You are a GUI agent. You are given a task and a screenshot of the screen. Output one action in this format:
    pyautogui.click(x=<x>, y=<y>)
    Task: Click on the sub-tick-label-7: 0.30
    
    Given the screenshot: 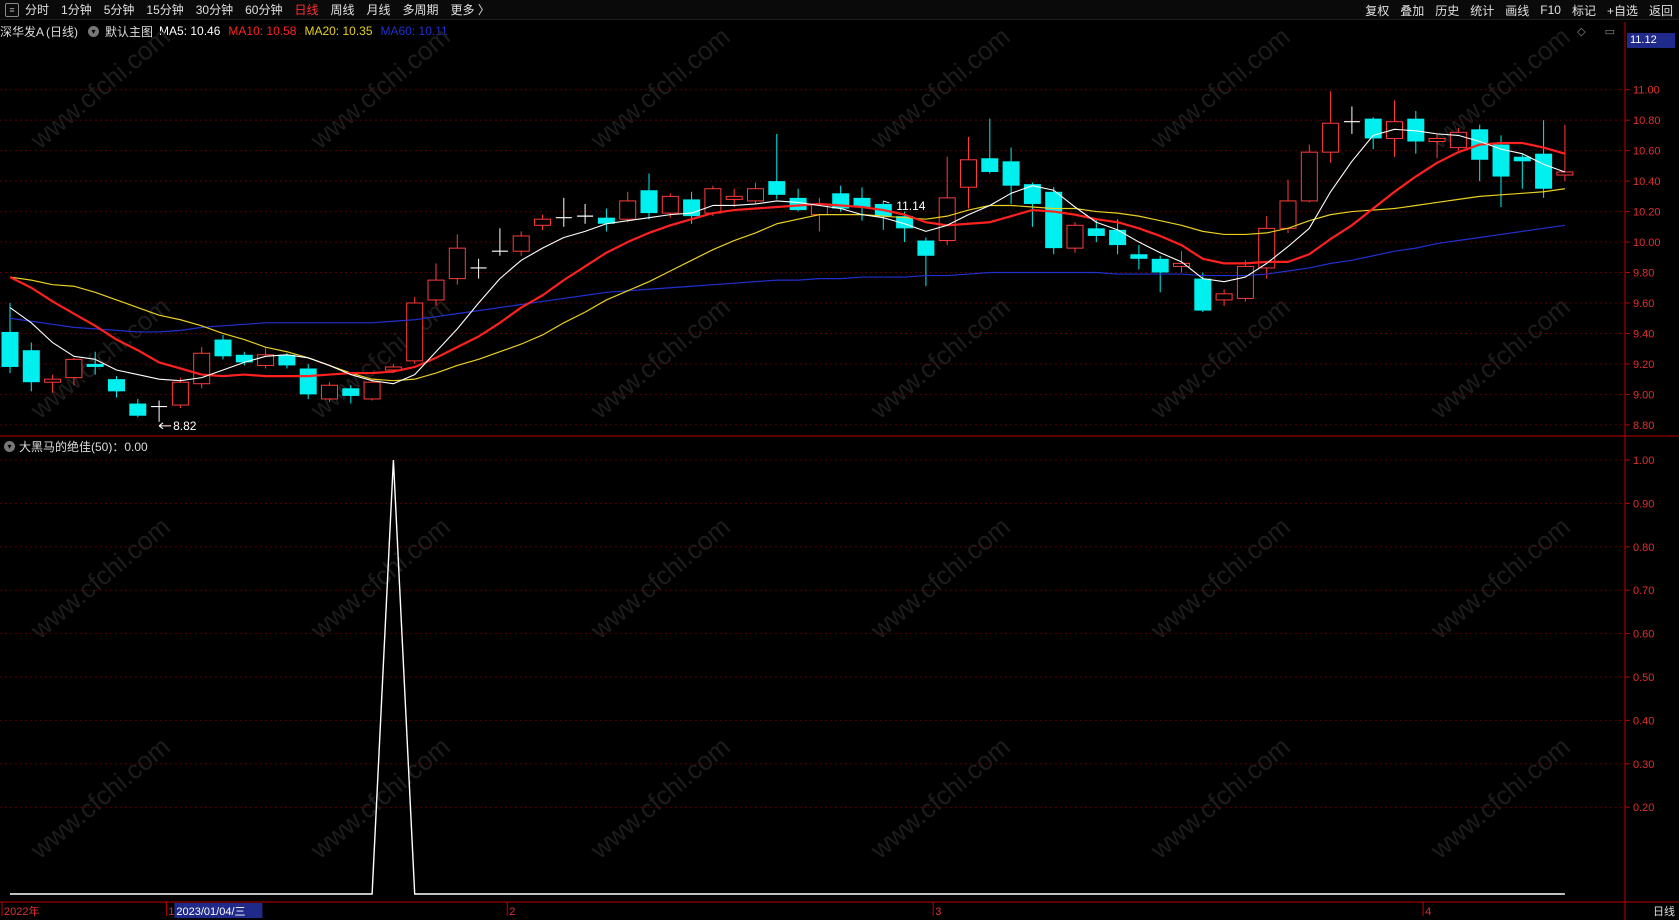 What is the action you would take?
    pyautogui.click(x=1643, y=765)
    